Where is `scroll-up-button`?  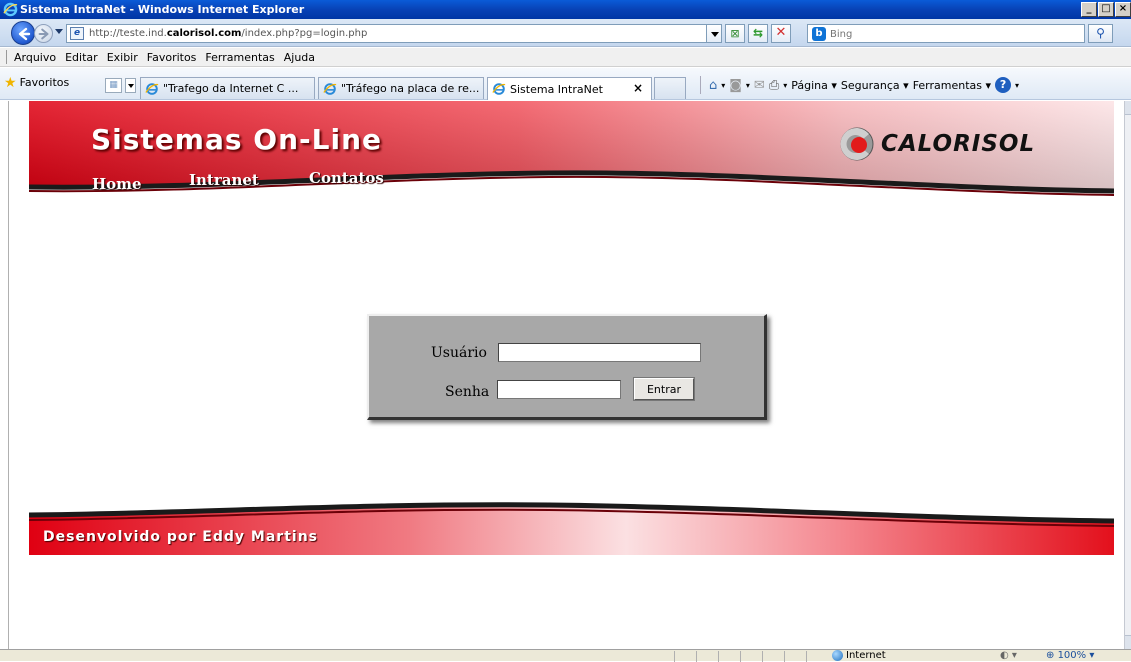
scroll-up-button is located at coordinates (1128, 108).